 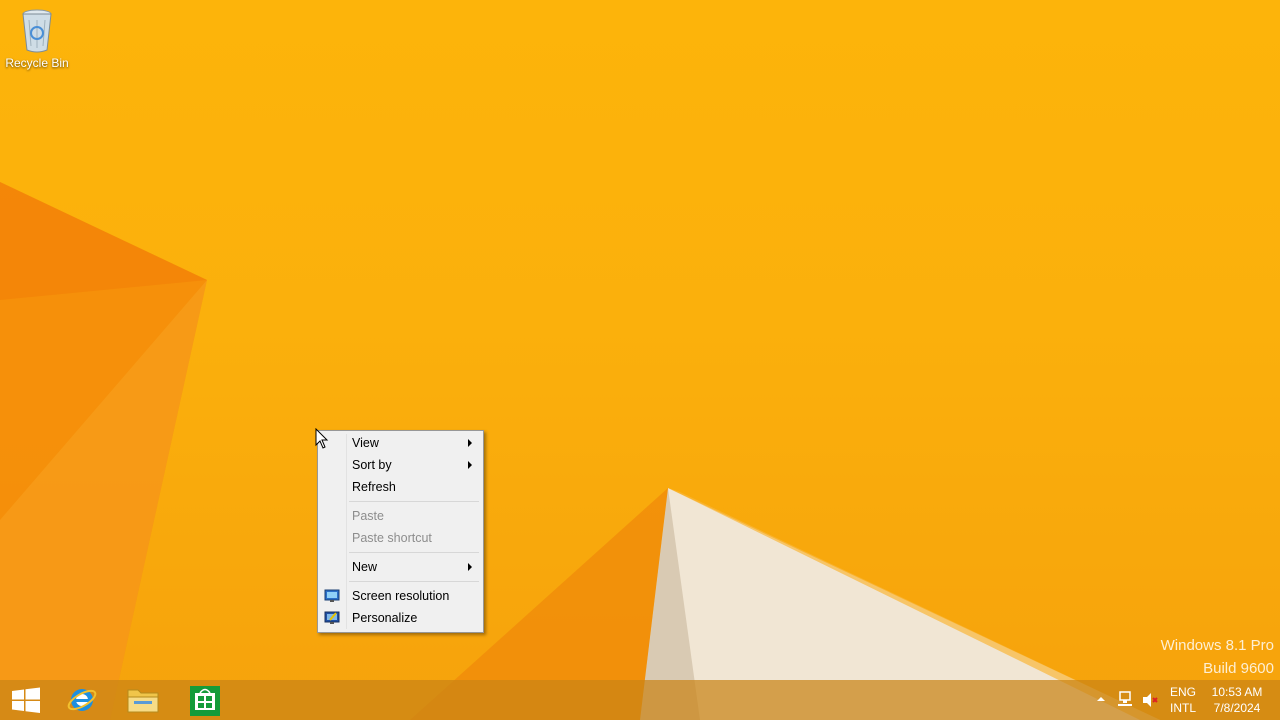 I want to click on start-button, so click(x=29, y=700).